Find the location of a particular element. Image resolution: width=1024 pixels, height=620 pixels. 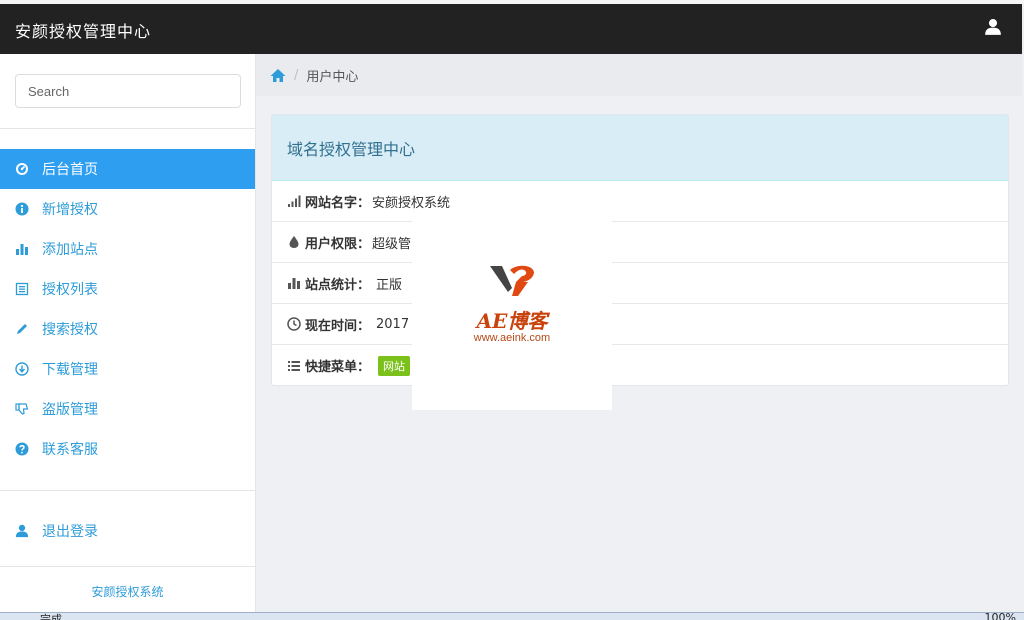

sidebar-item-license-list: 授权列表 is located at coordinates (127, 289).